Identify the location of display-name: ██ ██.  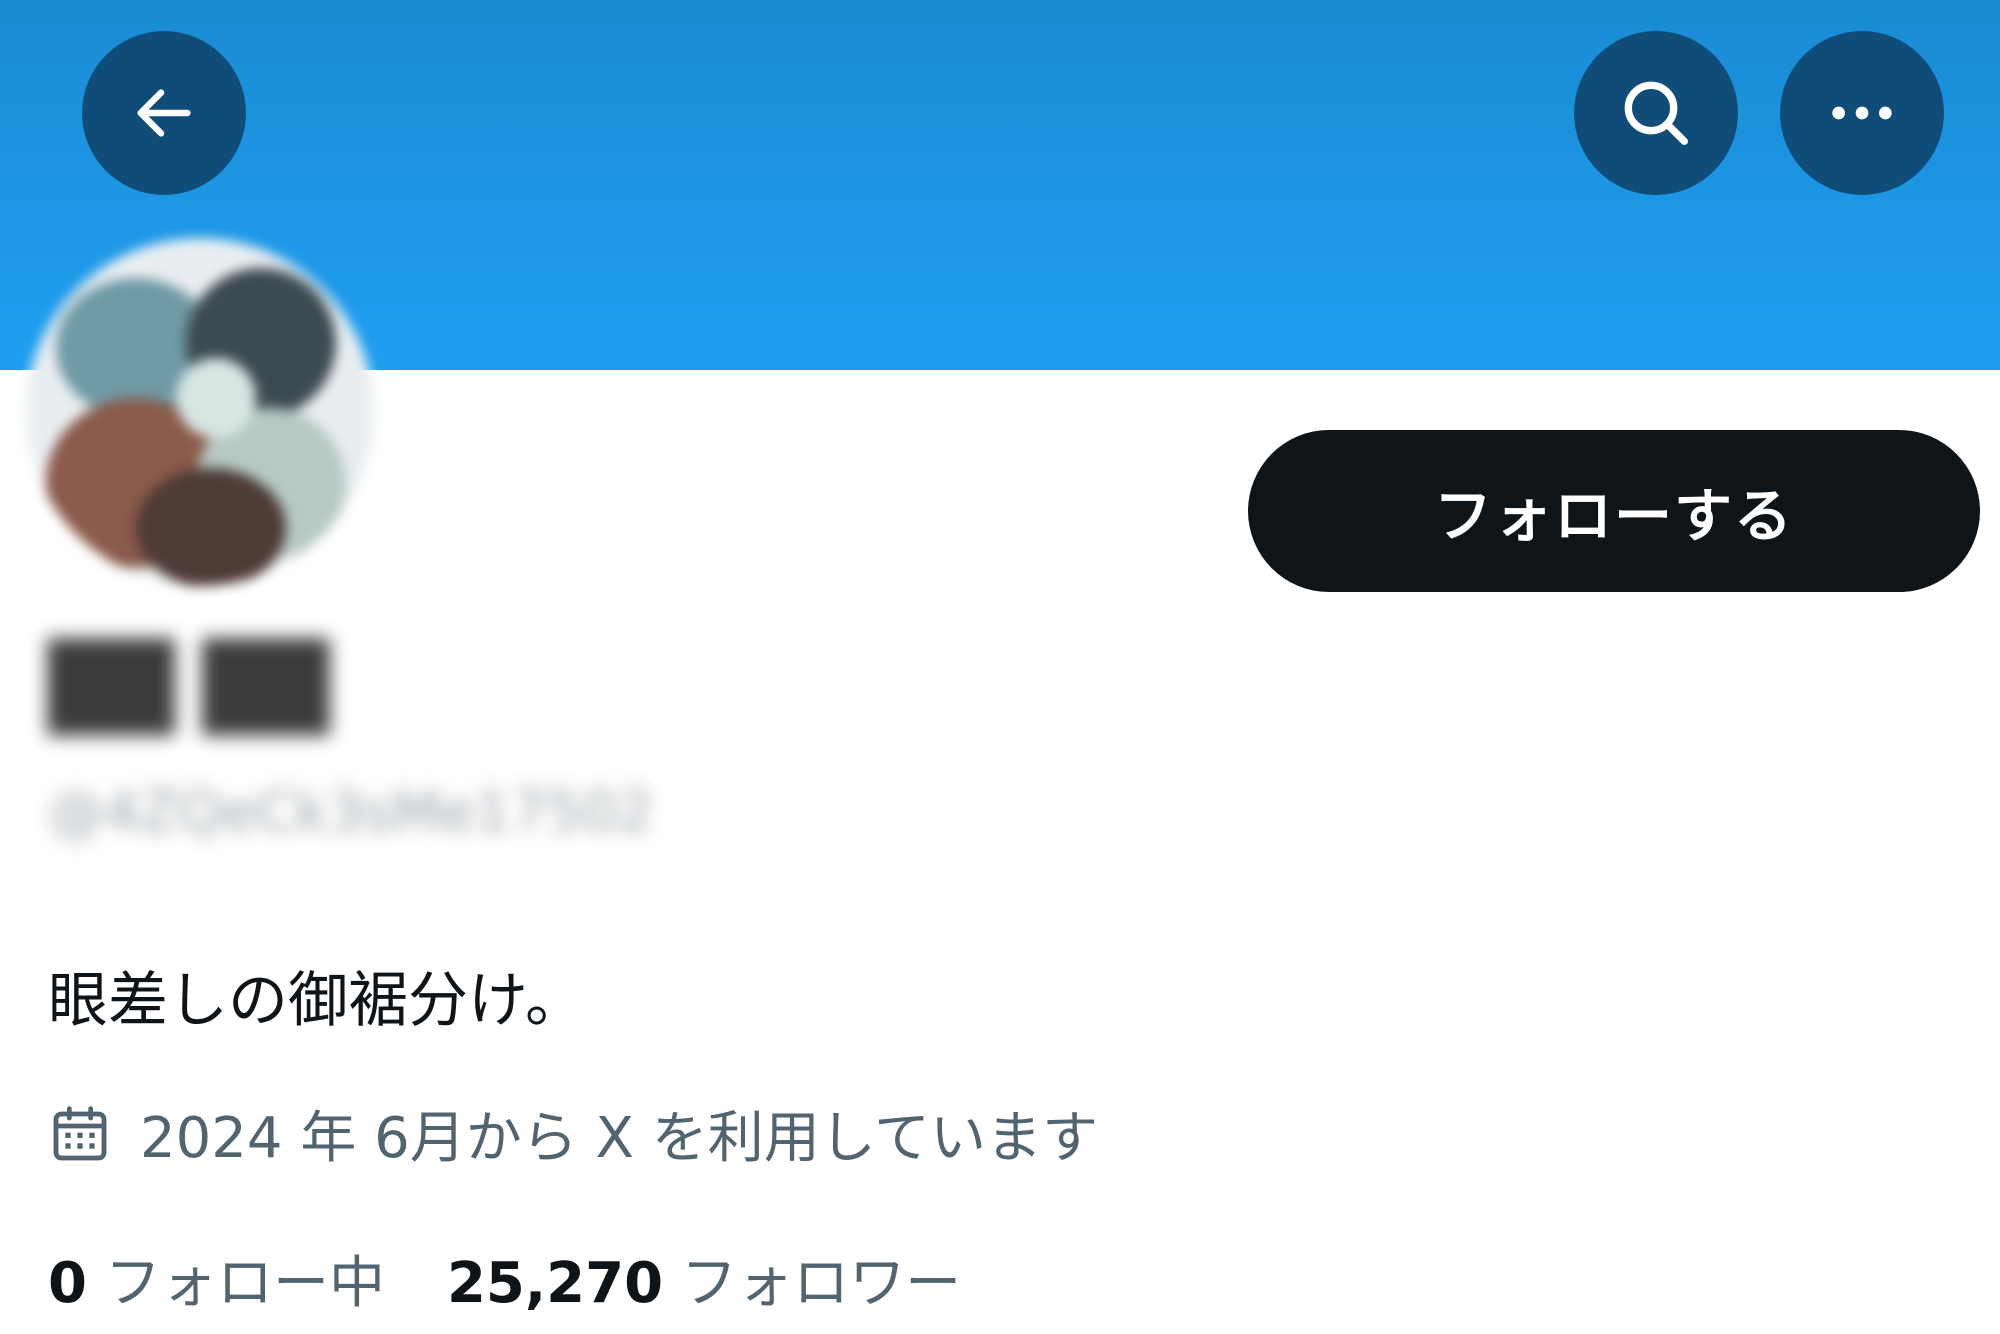
(188, 687).